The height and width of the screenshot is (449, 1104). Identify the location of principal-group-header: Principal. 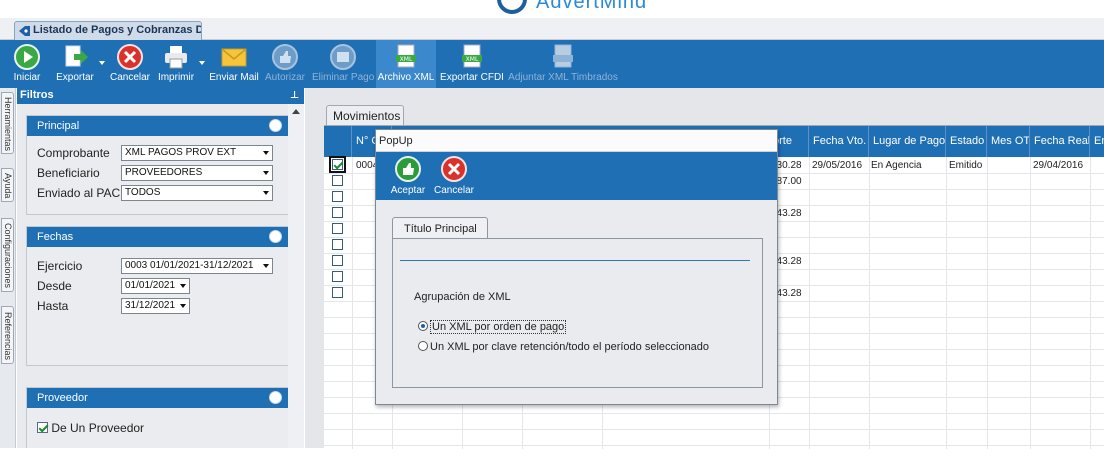
(157, 126).